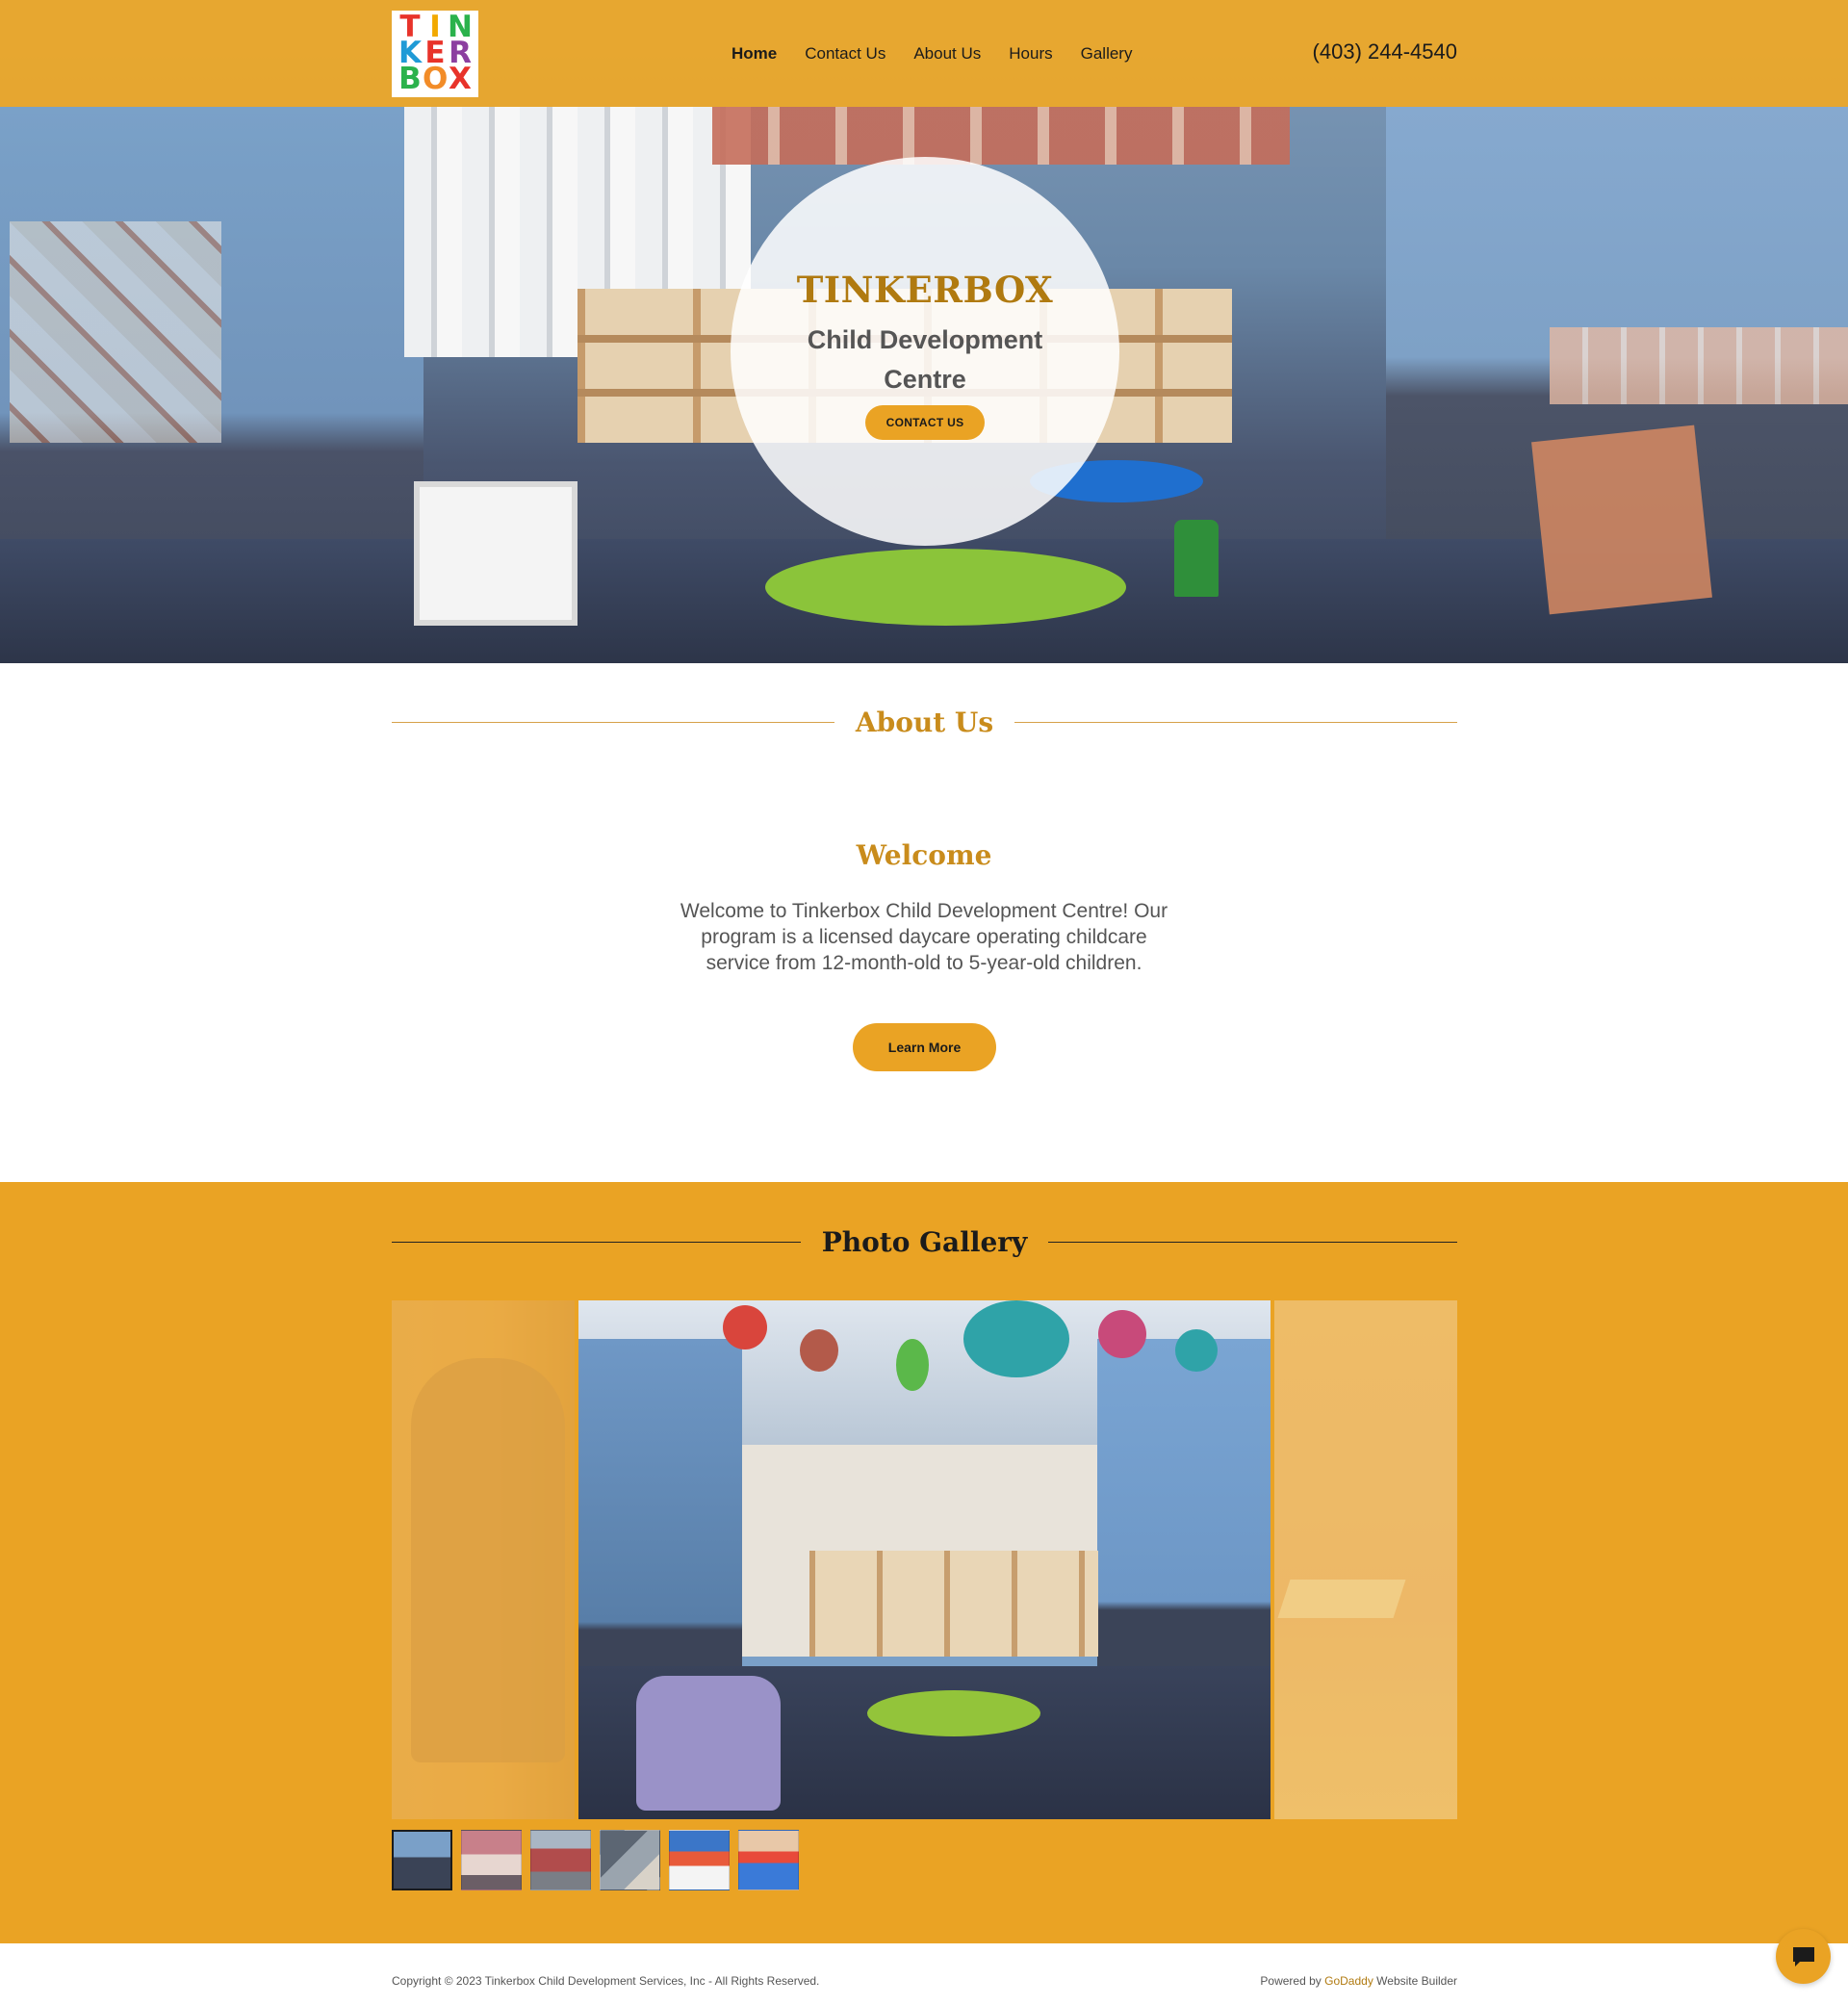 This screenshot has height=2005, width=1848. Describe the element at coordinates (1291, 1981) in the screenshot. I see `powered-prefix: Powered by` at that location.